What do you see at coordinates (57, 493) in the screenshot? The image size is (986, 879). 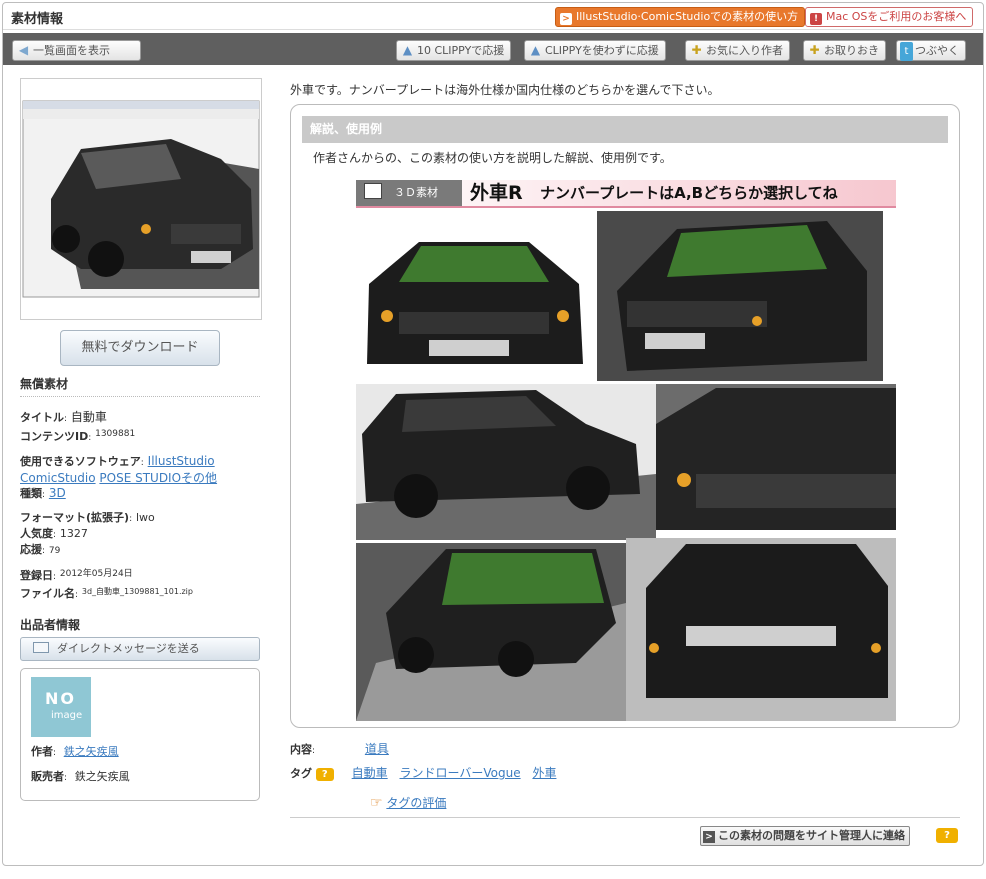 I see `kind-link-3d: 3D` at bounding box center [57, 493].